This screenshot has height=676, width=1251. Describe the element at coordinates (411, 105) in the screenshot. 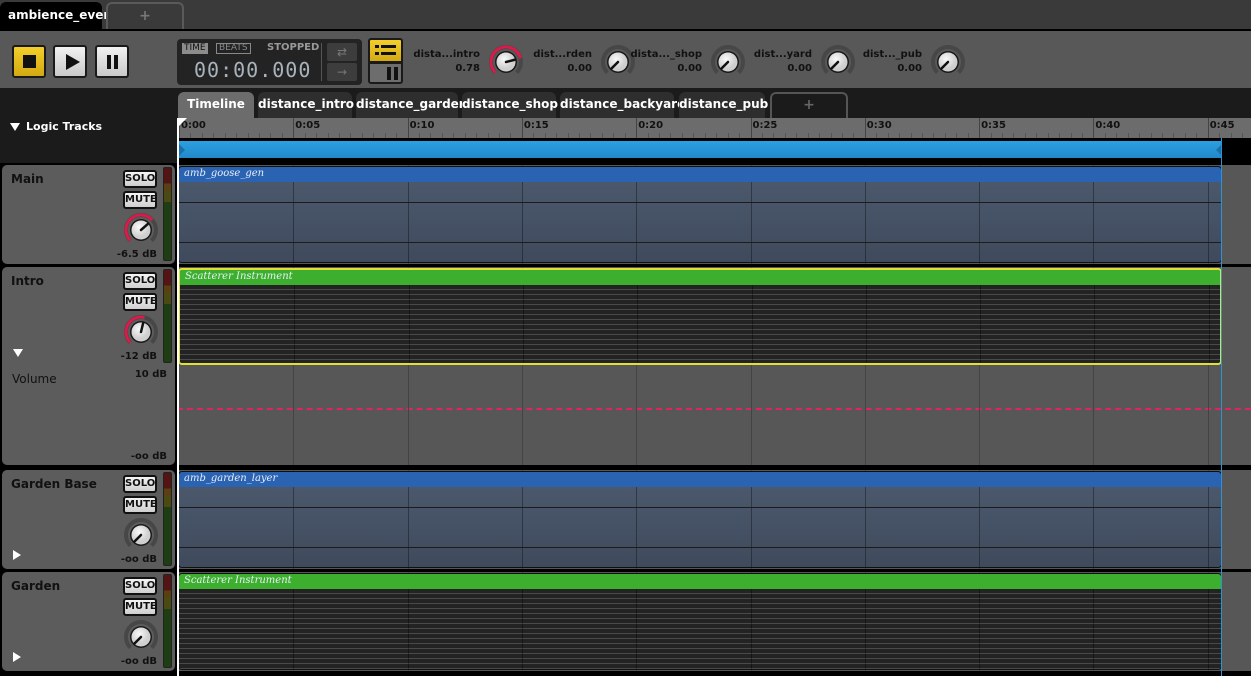

I see `editor-tab: distance_garden` at that location.